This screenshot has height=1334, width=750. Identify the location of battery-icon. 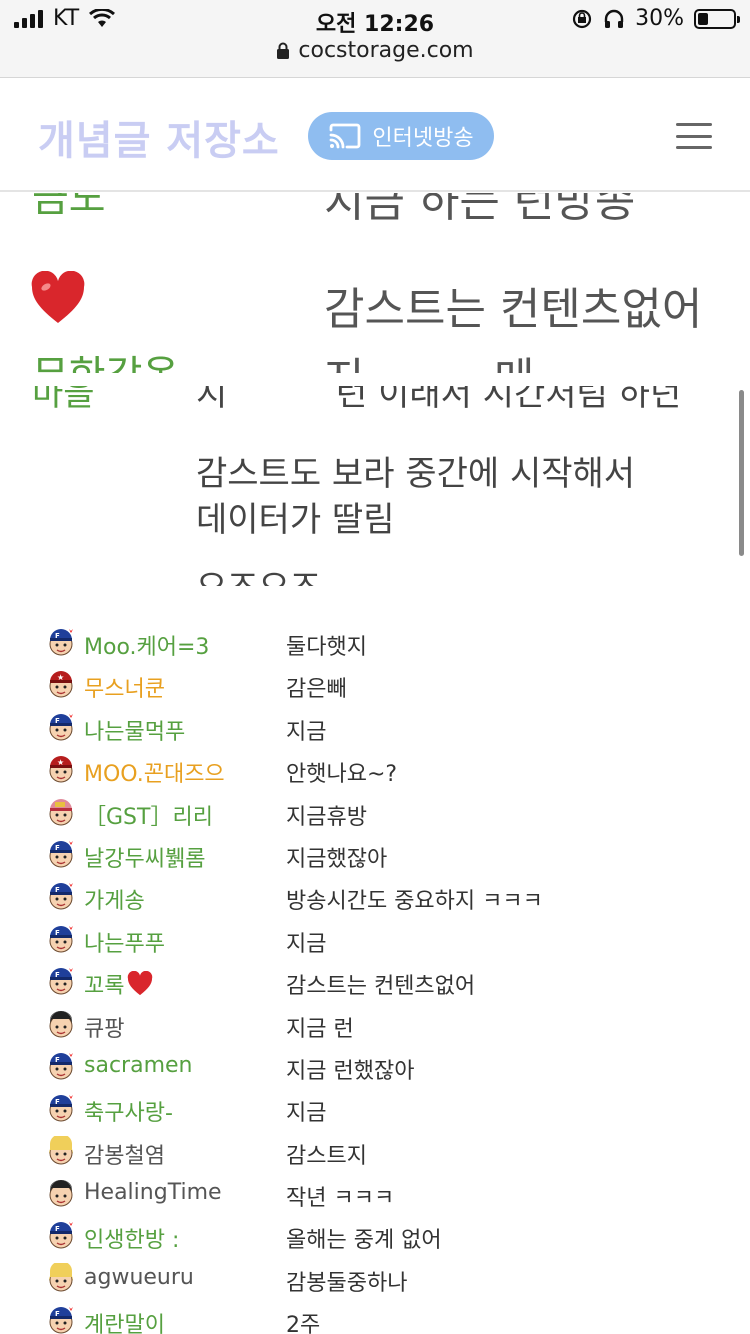
(717, 18).